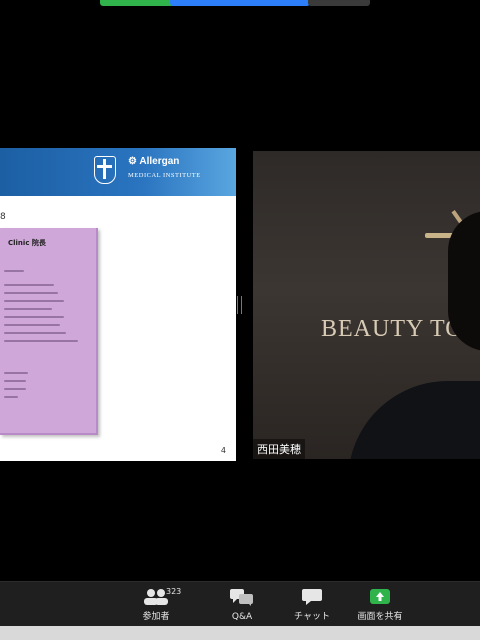 Image resolution: width=480 pixels, height=640 pixels. I want to click on institute-crest-icon, so click(105, 170).